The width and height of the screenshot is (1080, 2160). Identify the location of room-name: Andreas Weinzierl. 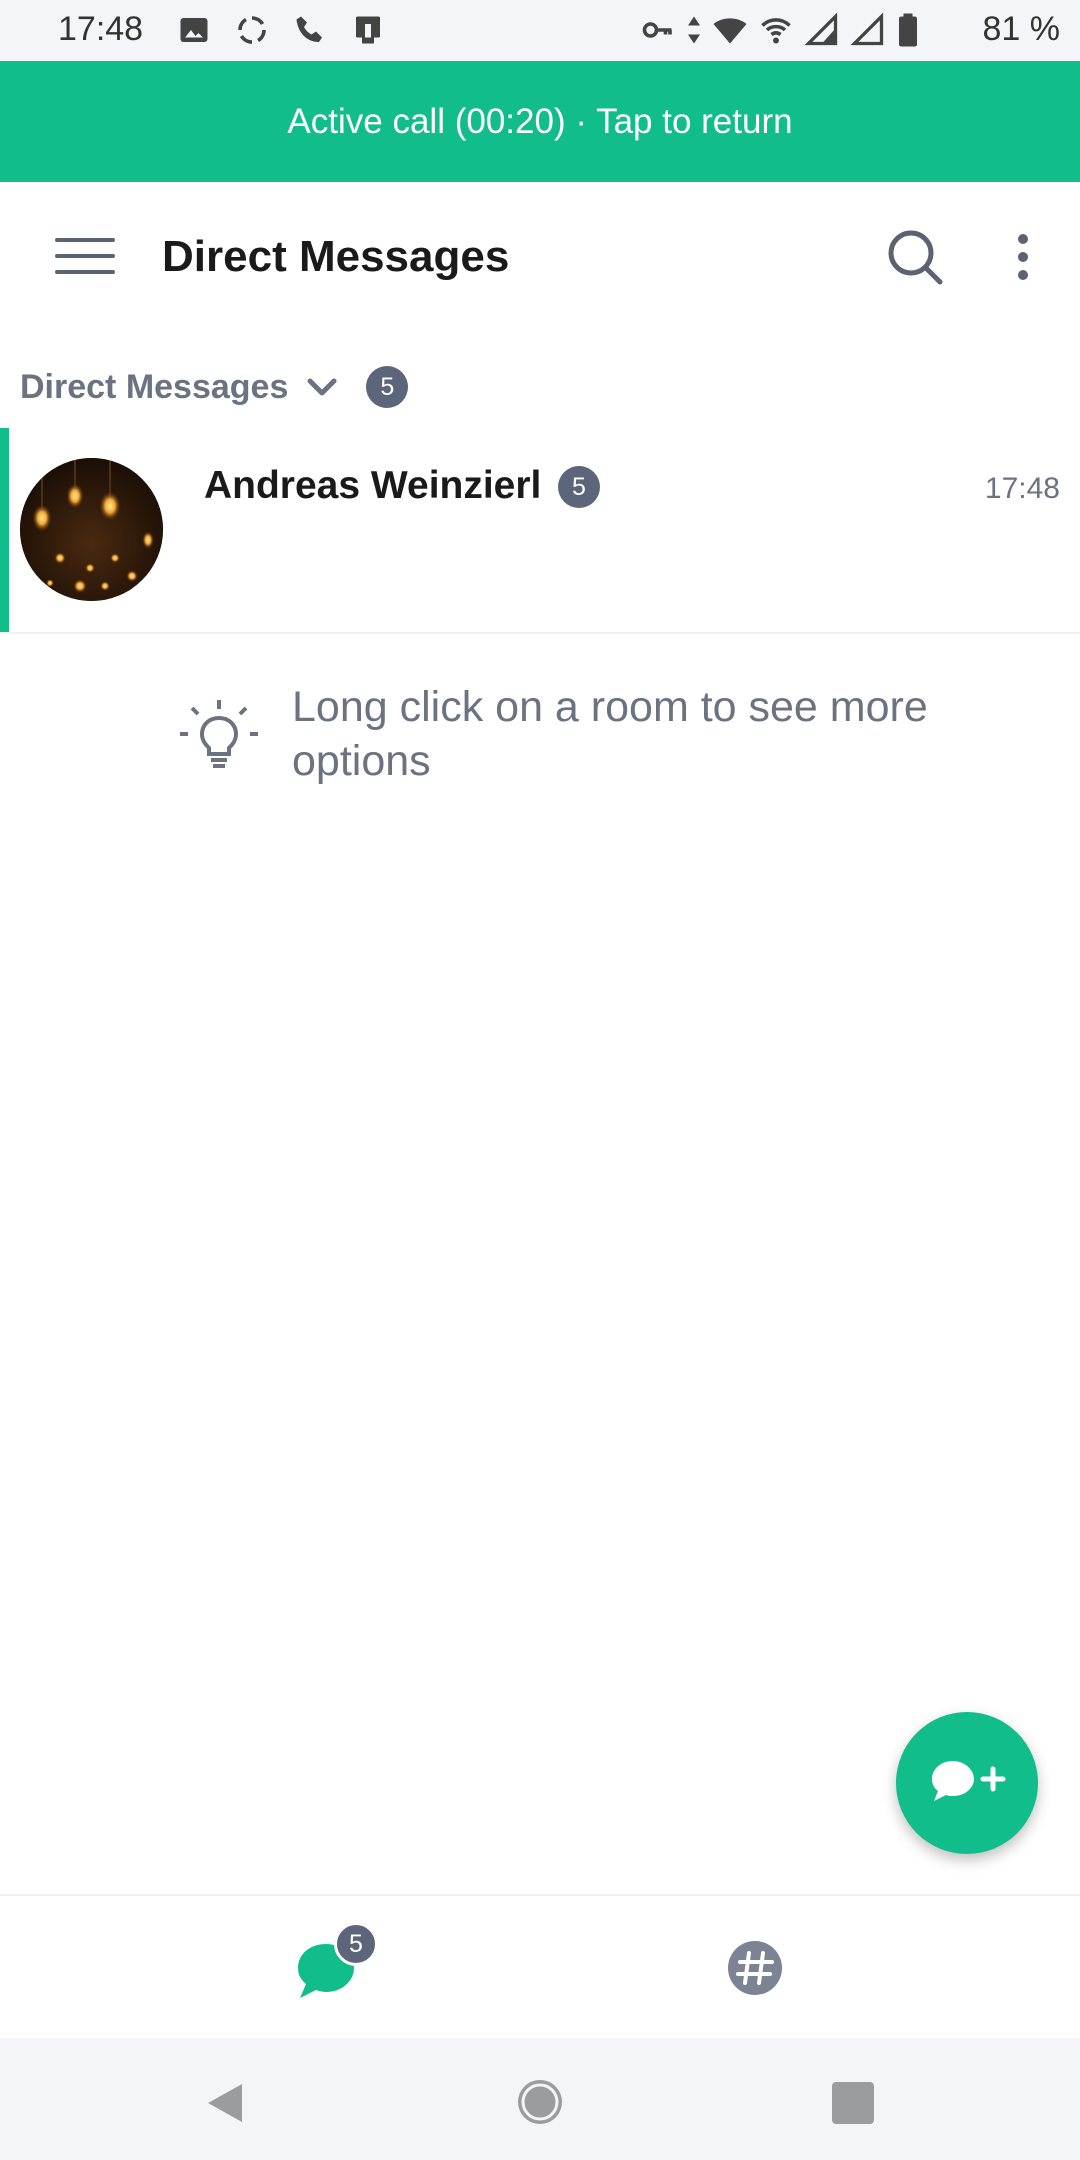
(373, 485).